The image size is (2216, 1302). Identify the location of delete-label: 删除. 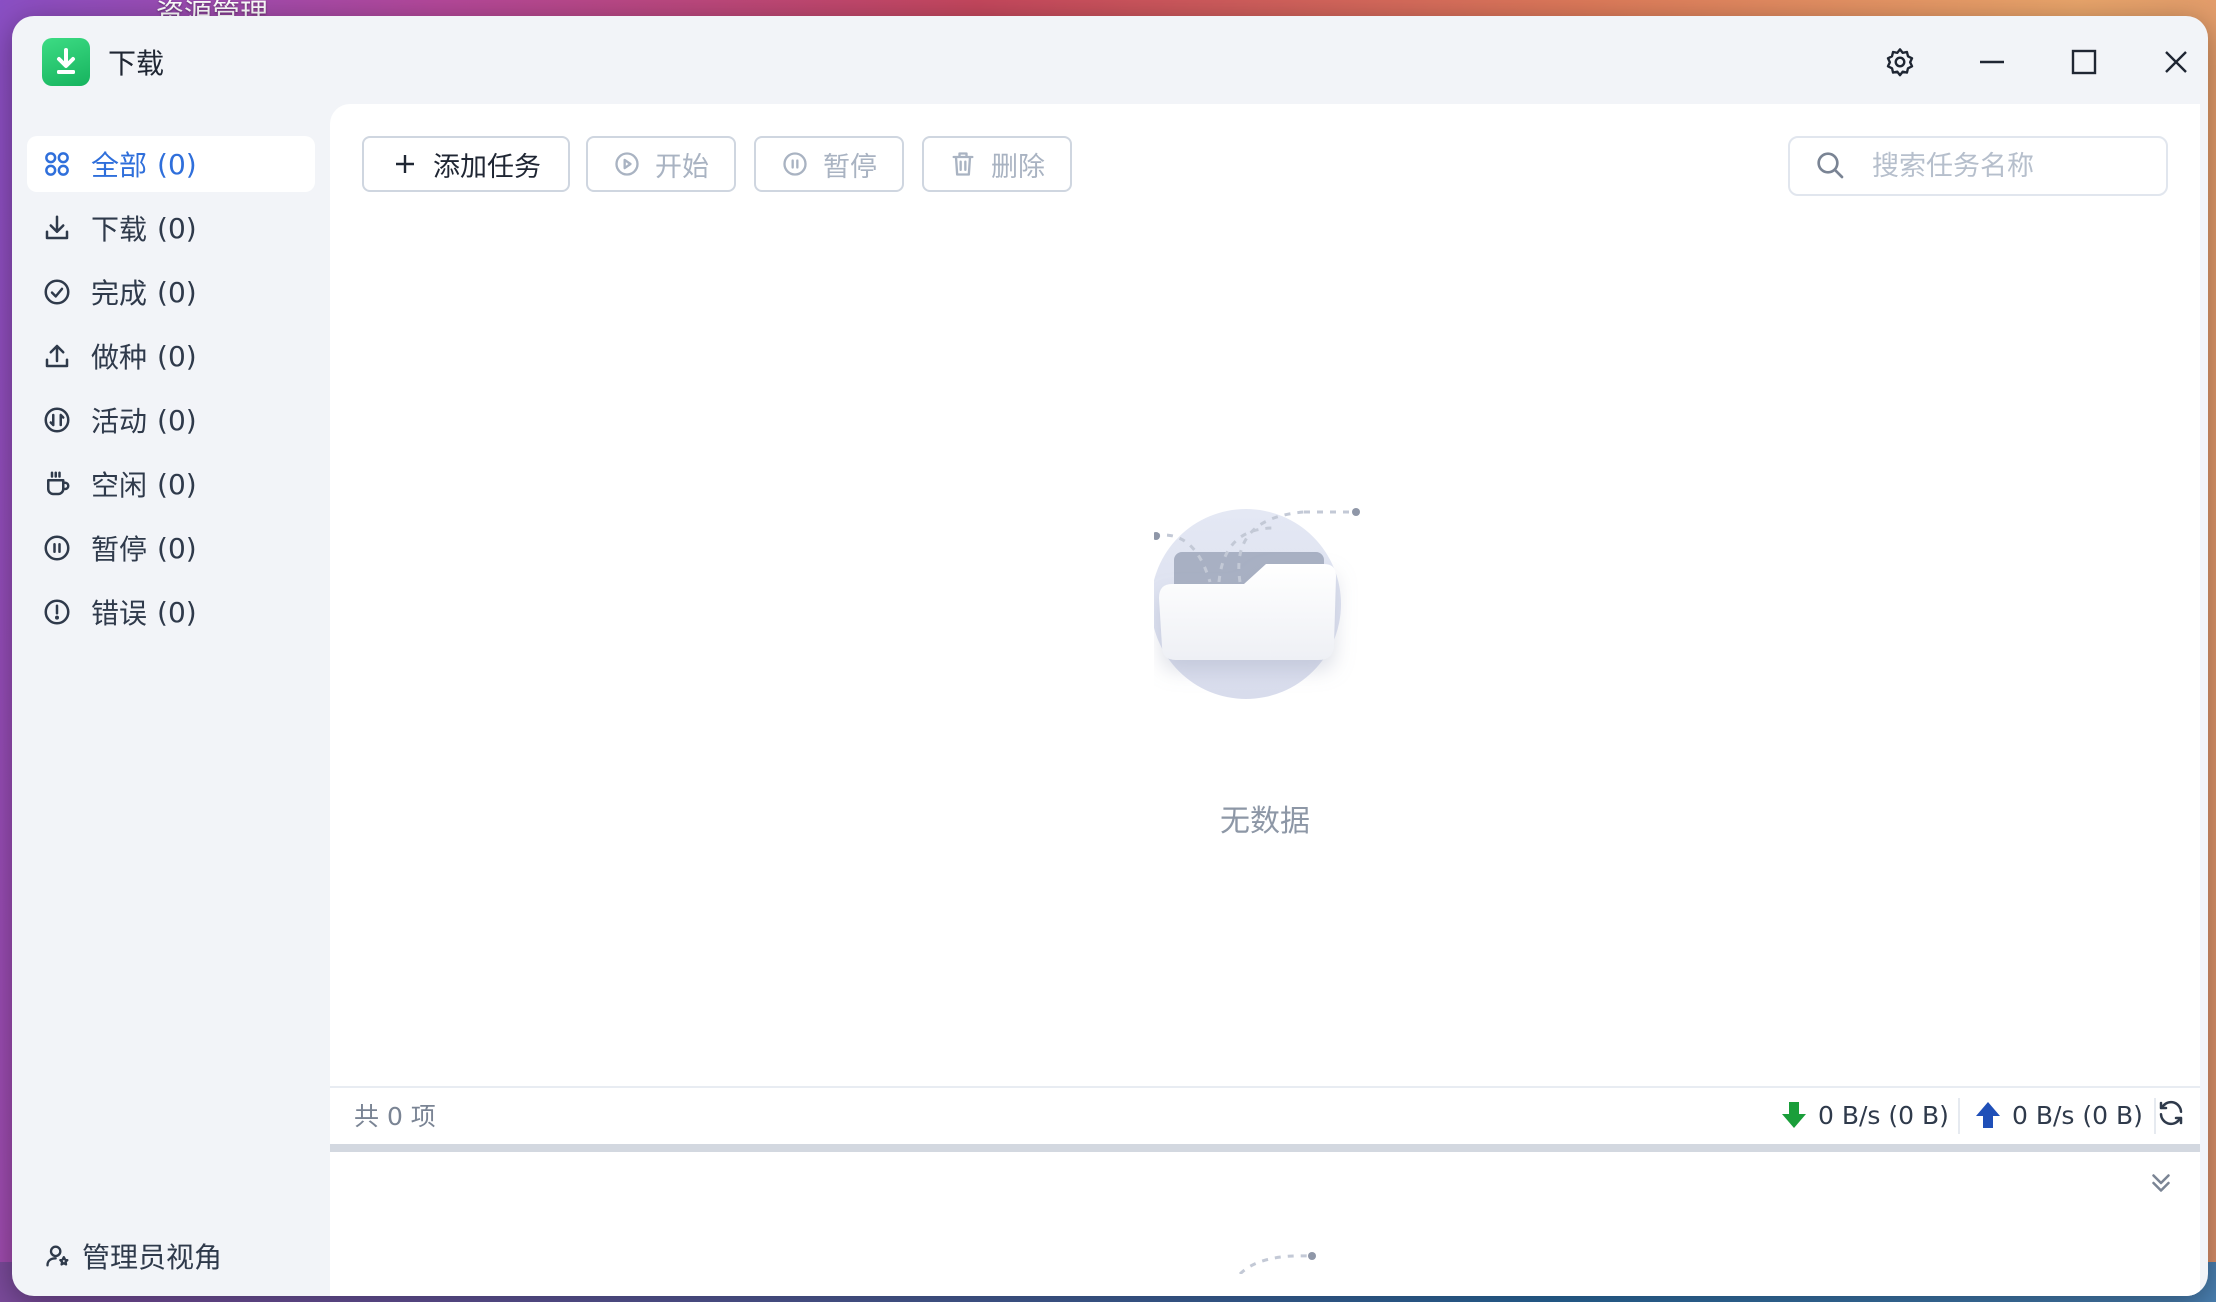
(1018, 167).